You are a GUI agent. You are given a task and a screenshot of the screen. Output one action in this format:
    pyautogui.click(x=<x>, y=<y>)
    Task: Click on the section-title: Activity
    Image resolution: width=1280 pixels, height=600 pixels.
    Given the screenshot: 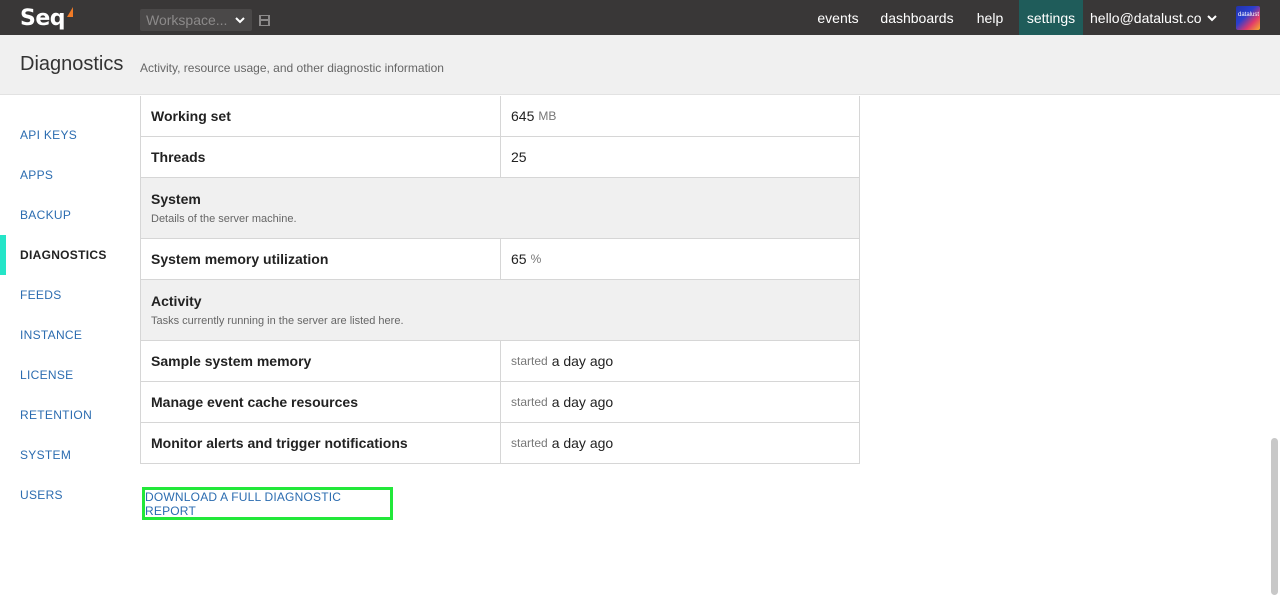 What is the action you would take?
    pyautogui.click(x=176, y=301)
    